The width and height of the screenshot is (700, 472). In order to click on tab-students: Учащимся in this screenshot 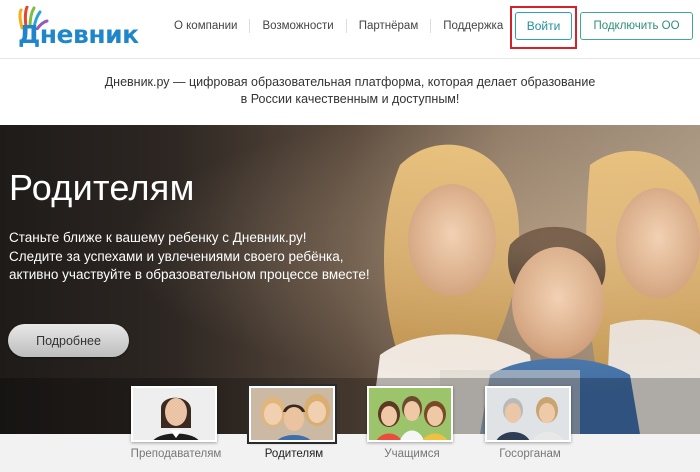, I will do `click(412, 423)`.